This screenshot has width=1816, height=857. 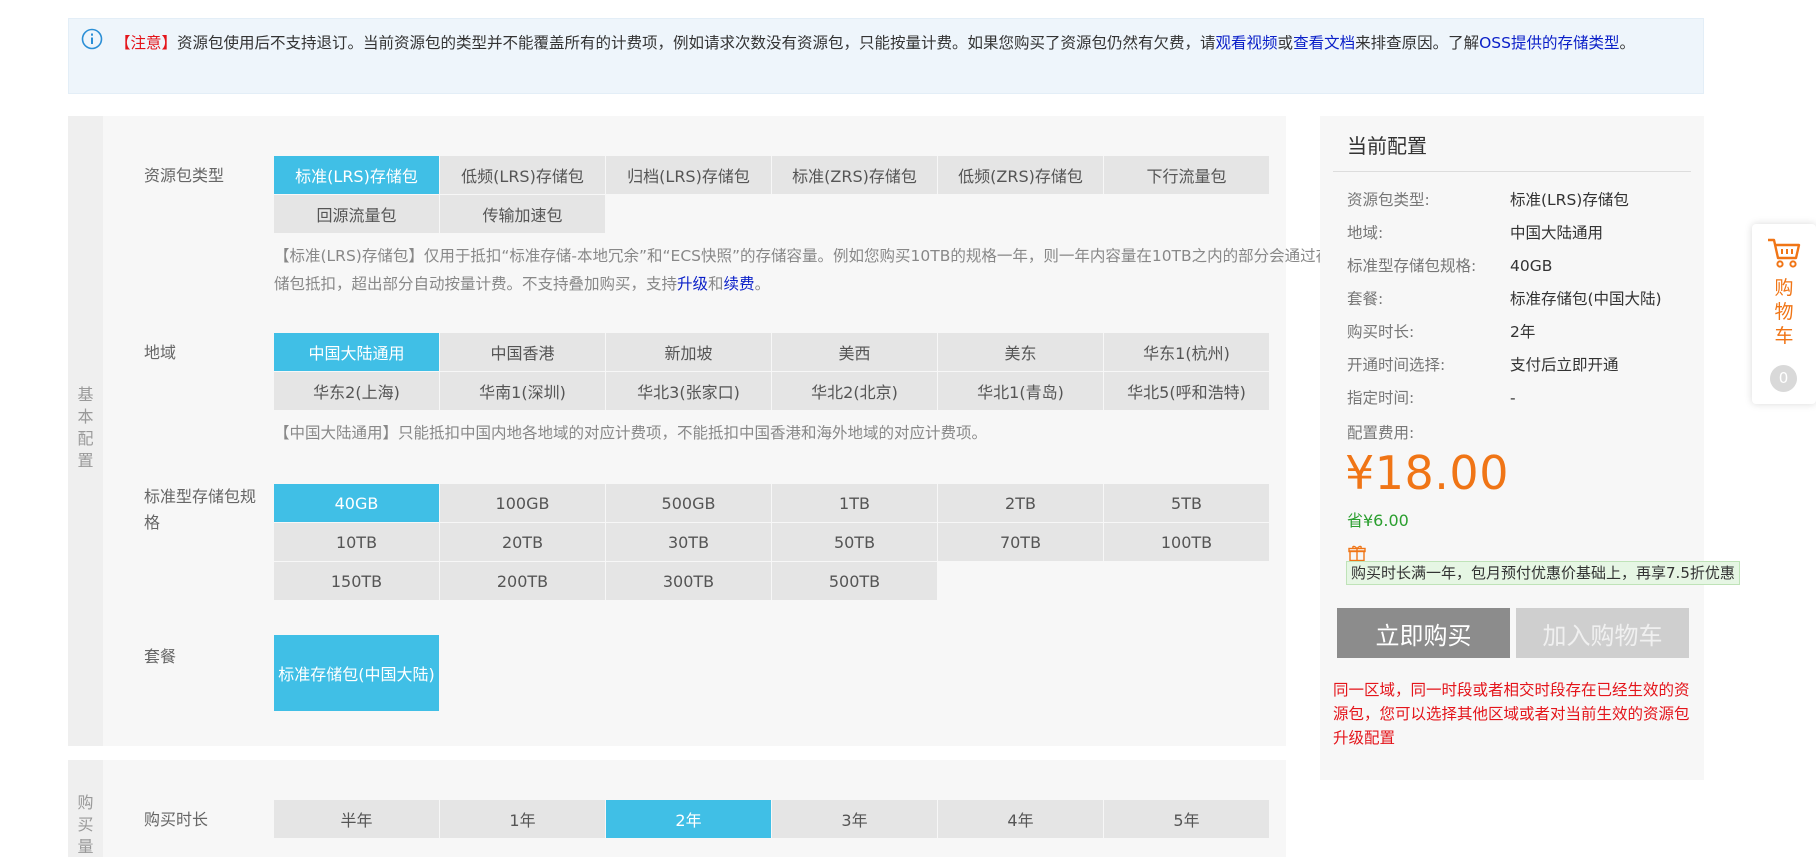 I want to click on renew-link: 续费, so click(x=739, y=284).